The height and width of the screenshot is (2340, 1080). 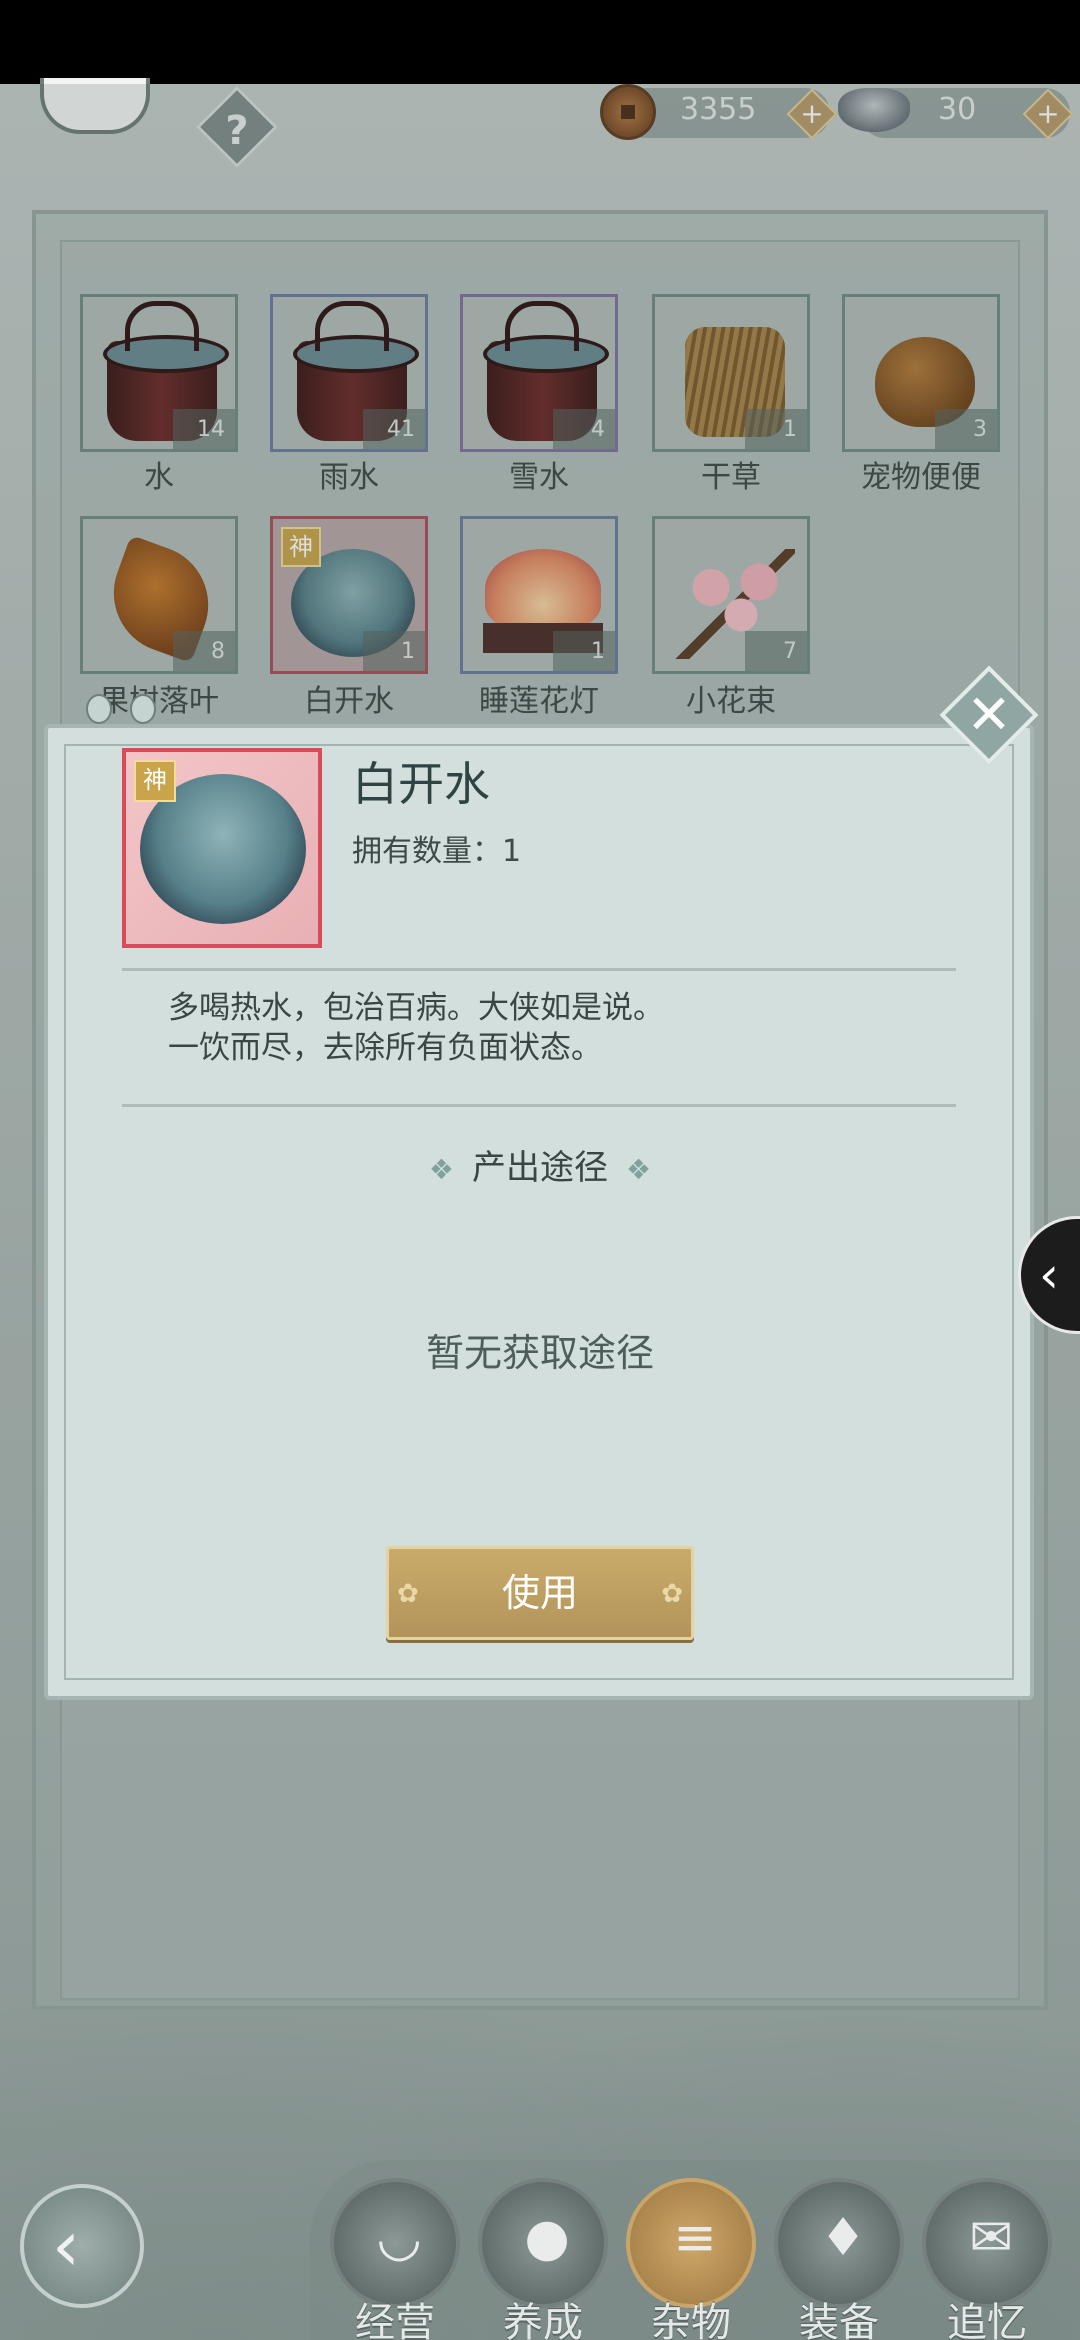 What do you see at coordinates (82, 2246) in the screenshot?
I see `back-button: ‹` at bounding box center [82, 2246].